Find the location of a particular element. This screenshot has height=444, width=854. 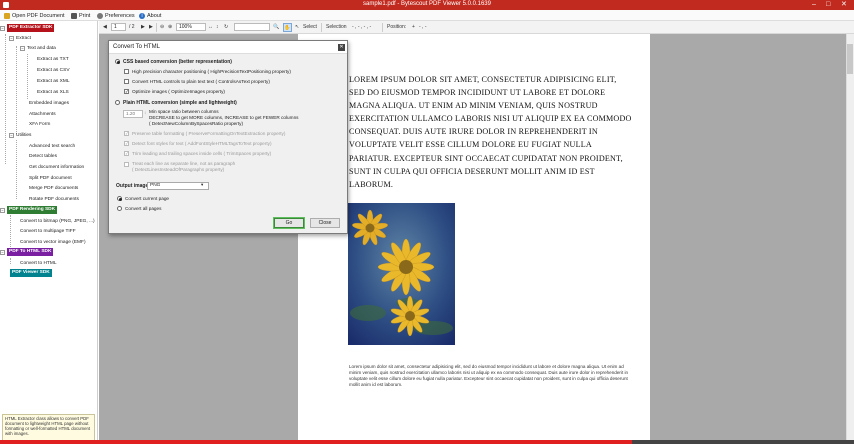

page-number-input: 1 is located at coordinates (118, 27).